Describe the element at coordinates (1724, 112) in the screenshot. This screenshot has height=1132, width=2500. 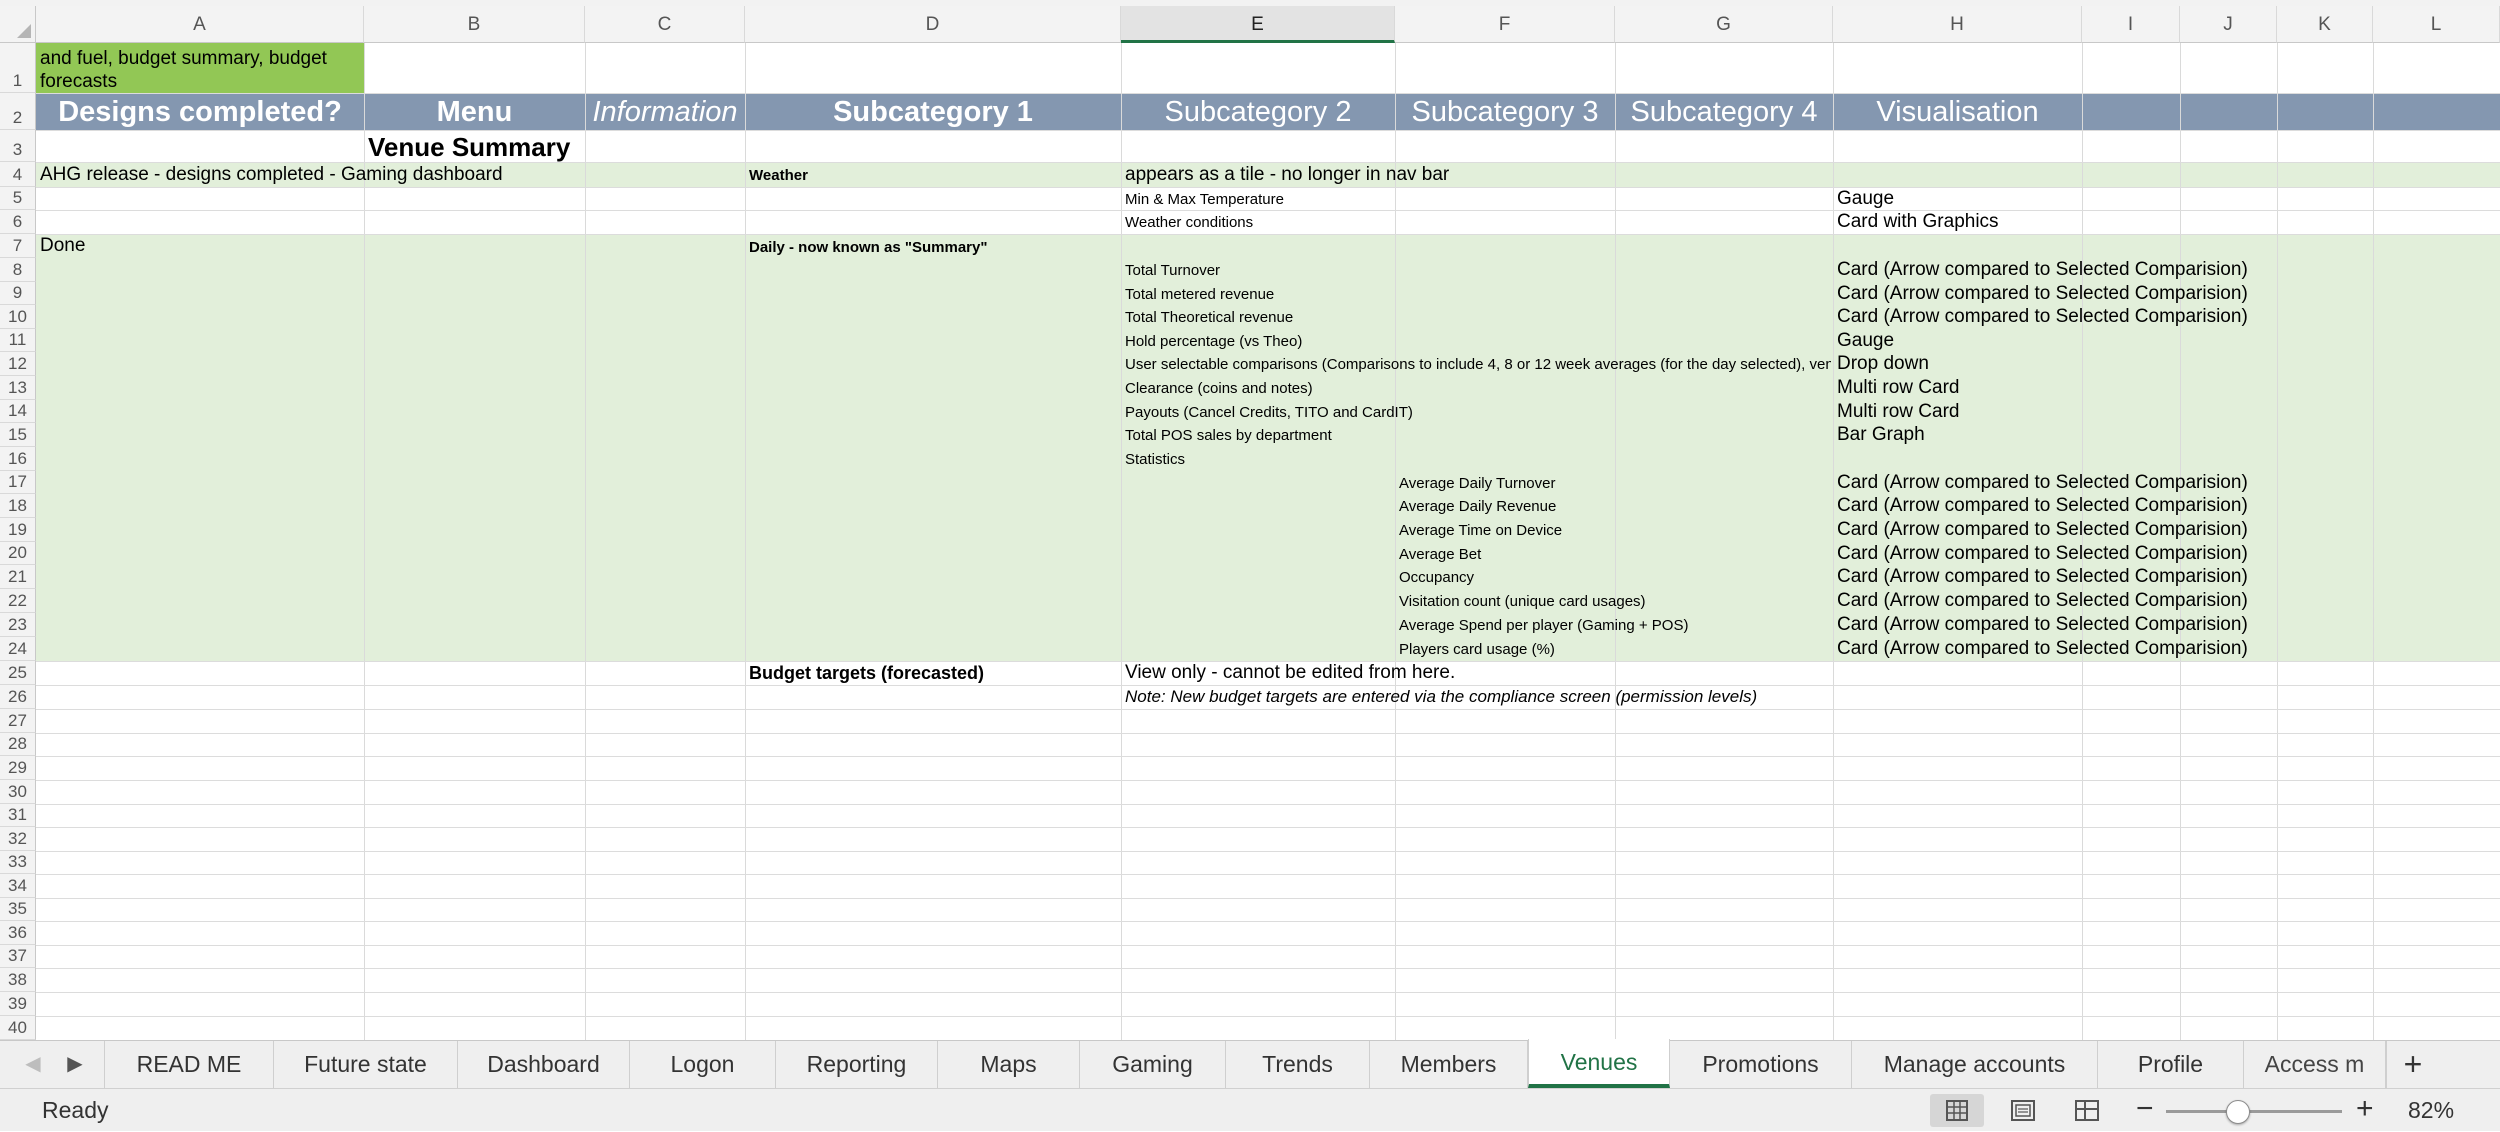
I see `header-subcategory-4: Subcategory 4` at that location.